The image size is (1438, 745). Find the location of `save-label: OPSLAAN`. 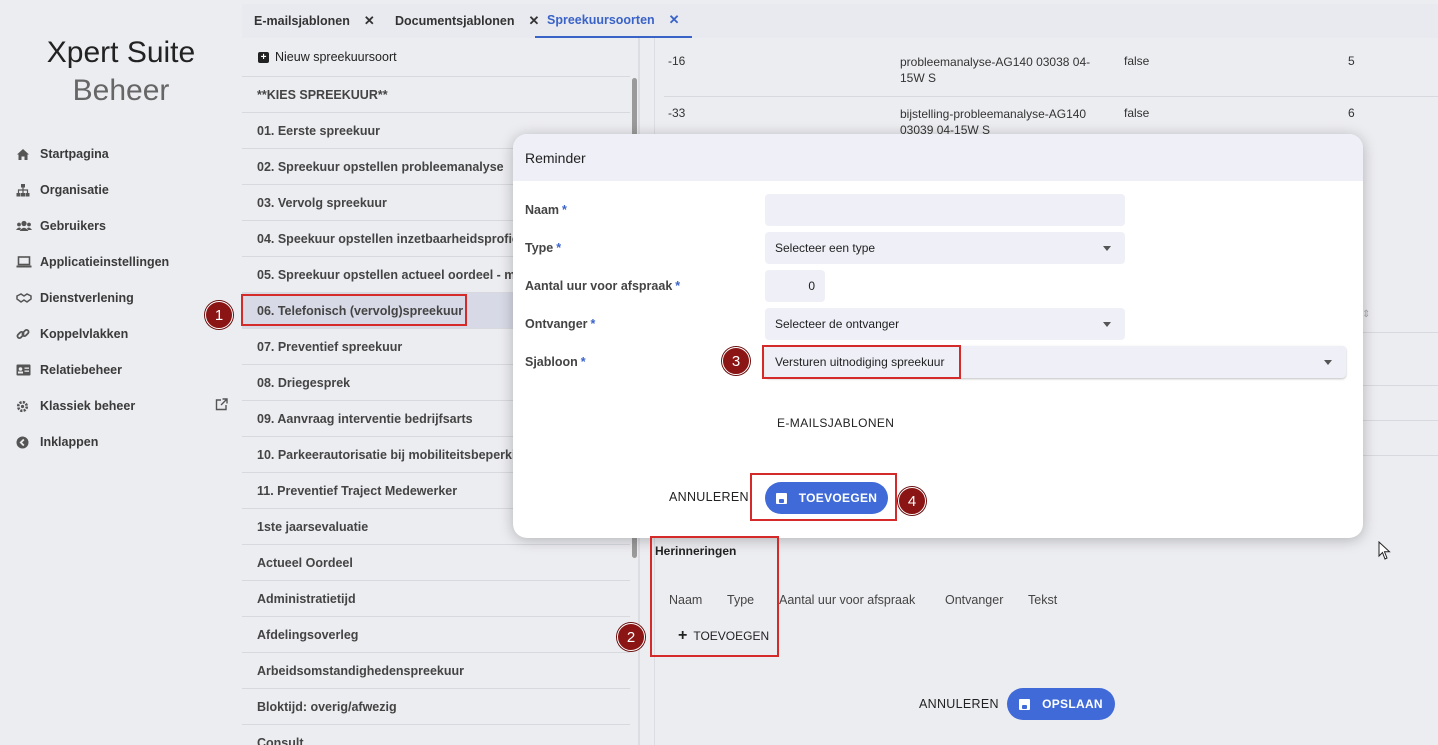

save-label: OPSLAAN is located at coordinates (1072, 704).